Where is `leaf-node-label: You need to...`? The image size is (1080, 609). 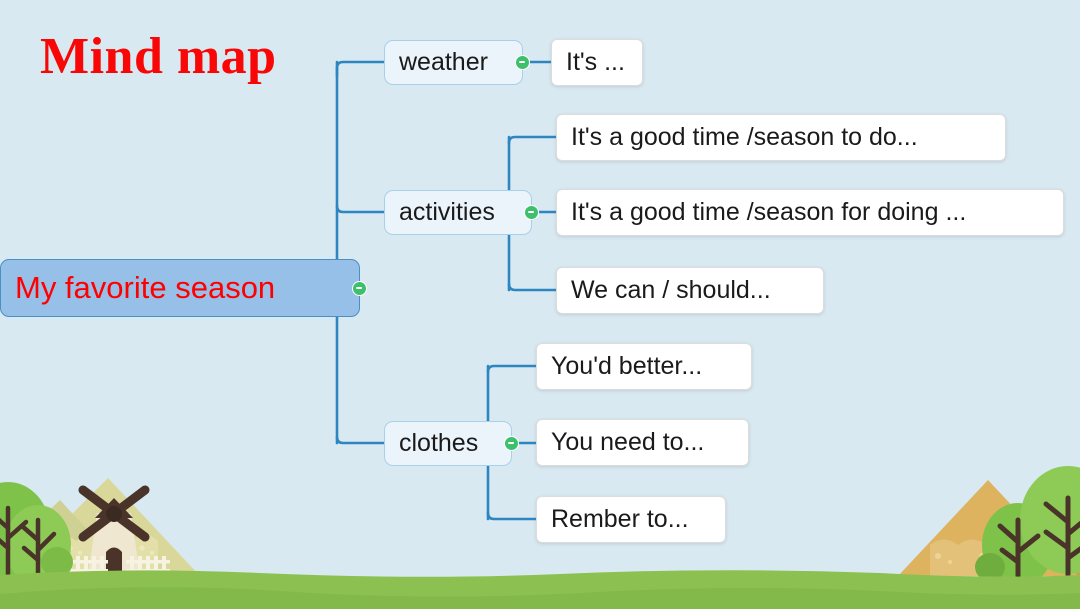
leaf-node-label: You need to... is located at coordinates (628, 442).